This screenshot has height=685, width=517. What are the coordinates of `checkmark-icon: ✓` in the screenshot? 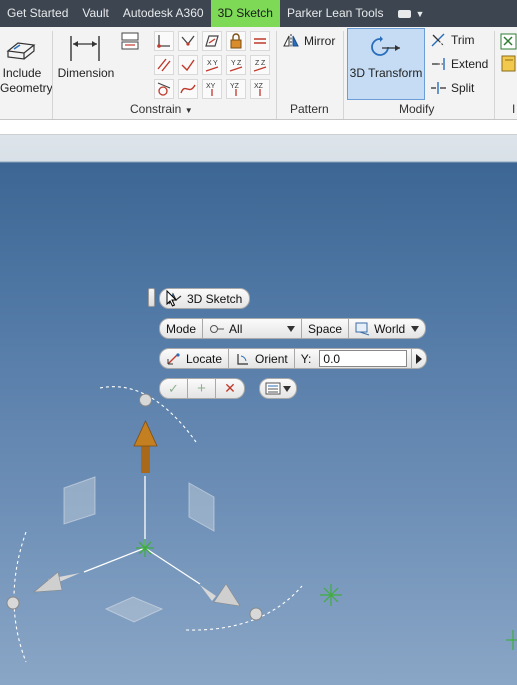 It's located at (173, 388).